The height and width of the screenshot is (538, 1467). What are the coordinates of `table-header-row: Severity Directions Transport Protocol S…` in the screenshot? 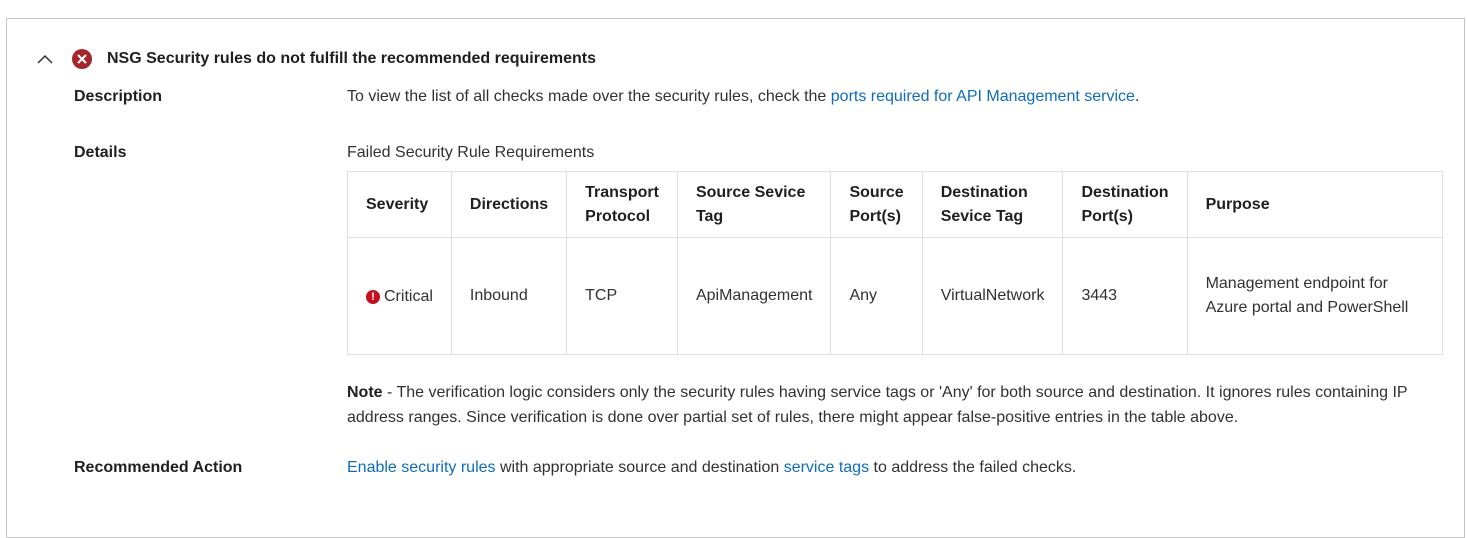 It's located at (895, 204).